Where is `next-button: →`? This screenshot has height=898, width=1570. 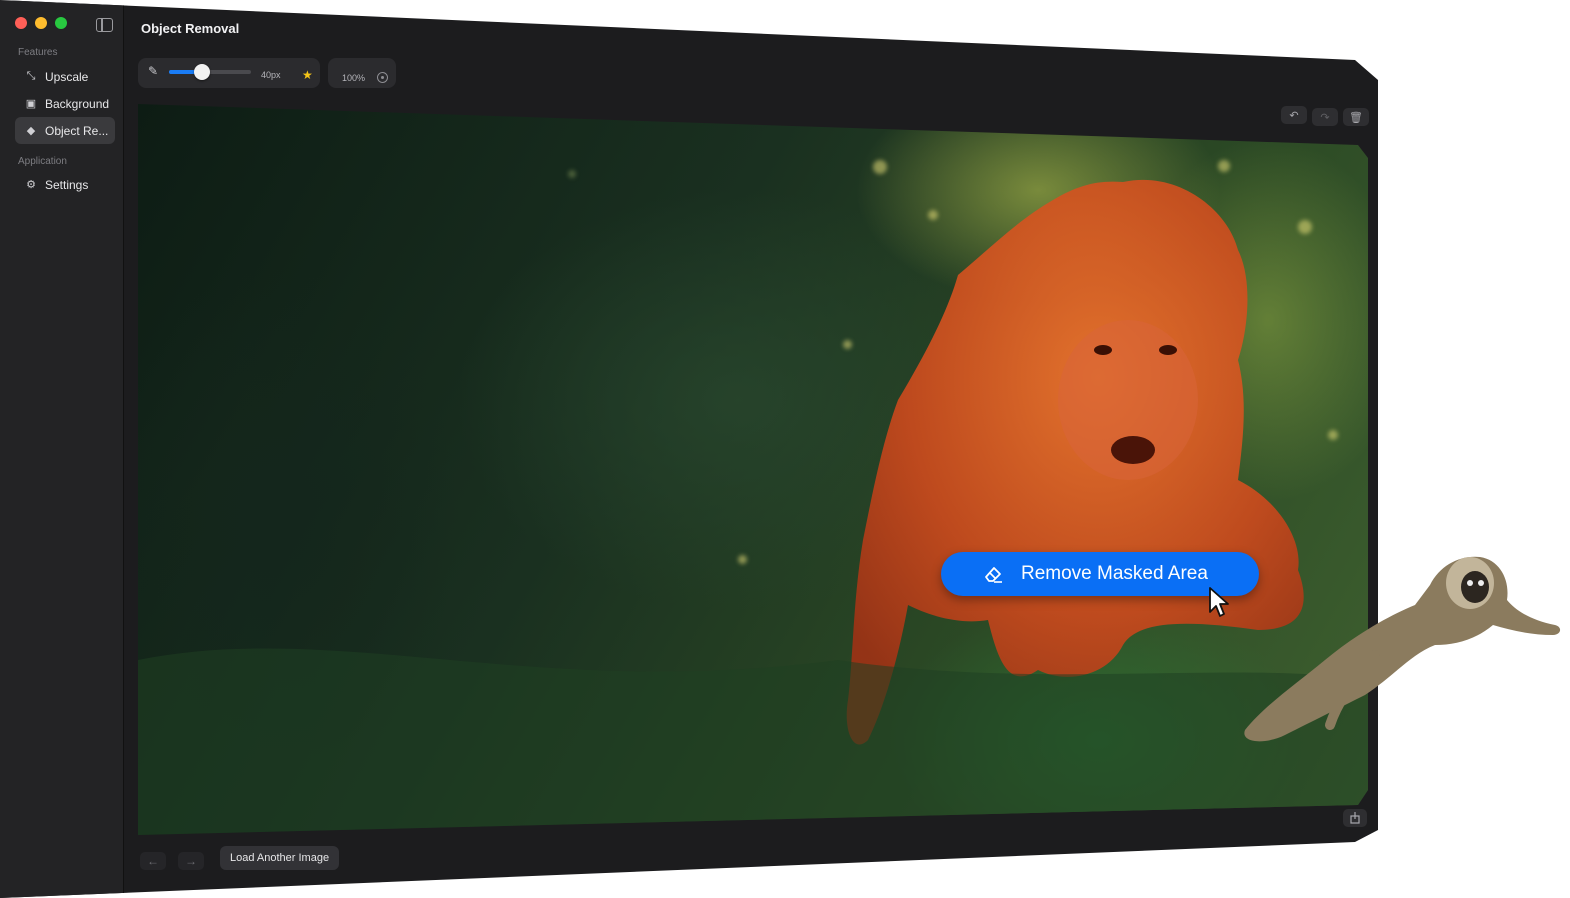 next-button: → is located at coordinates (191, 861).